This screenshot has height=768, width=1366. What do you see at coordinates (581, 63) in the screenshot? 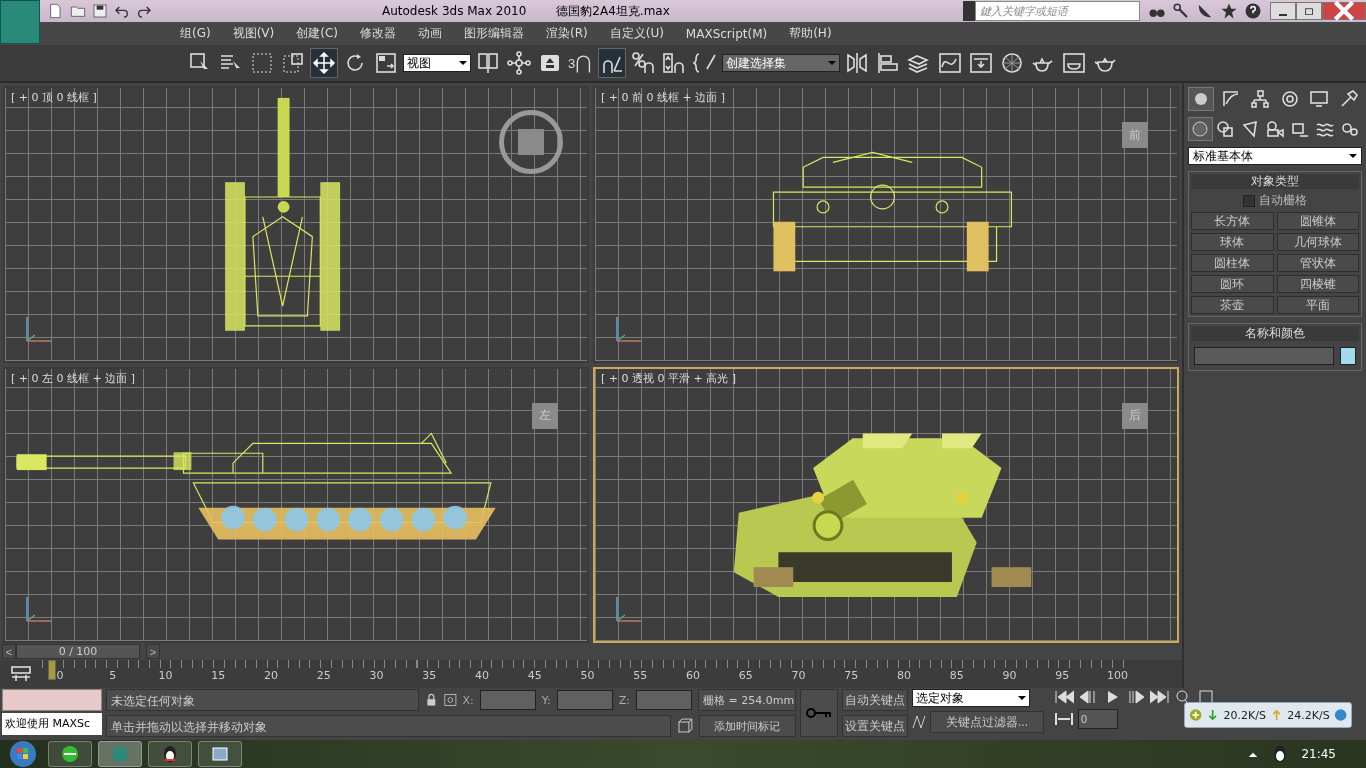
I see `snap-magnet-button: 3` at bounding box center [581, 63].